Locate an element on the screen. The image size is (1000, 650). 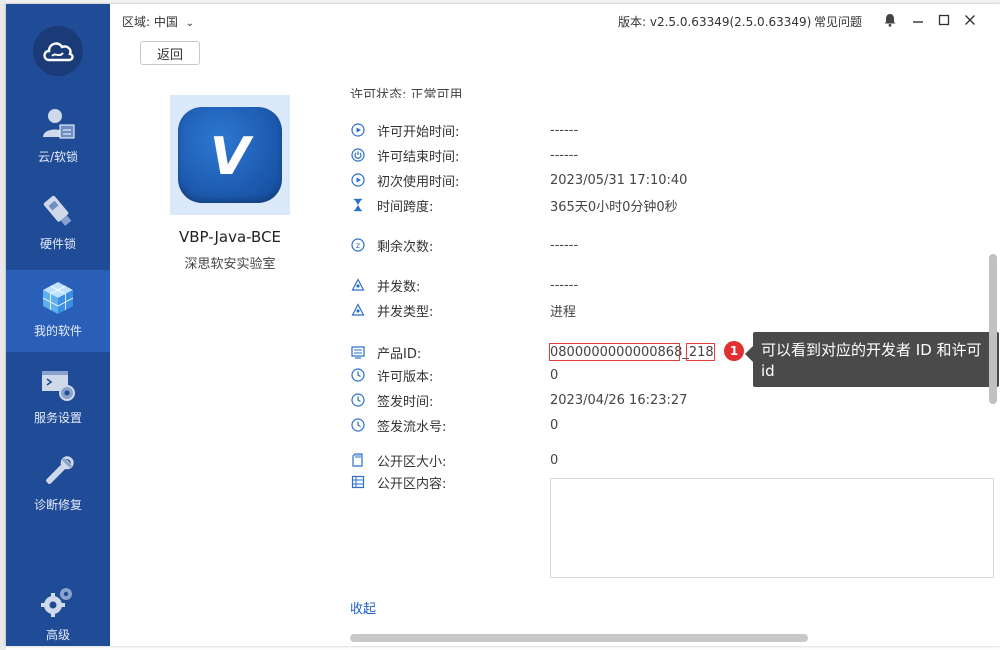
detail-value: 2023/05/31 17:10:40 is located at coordinates (619, 180).